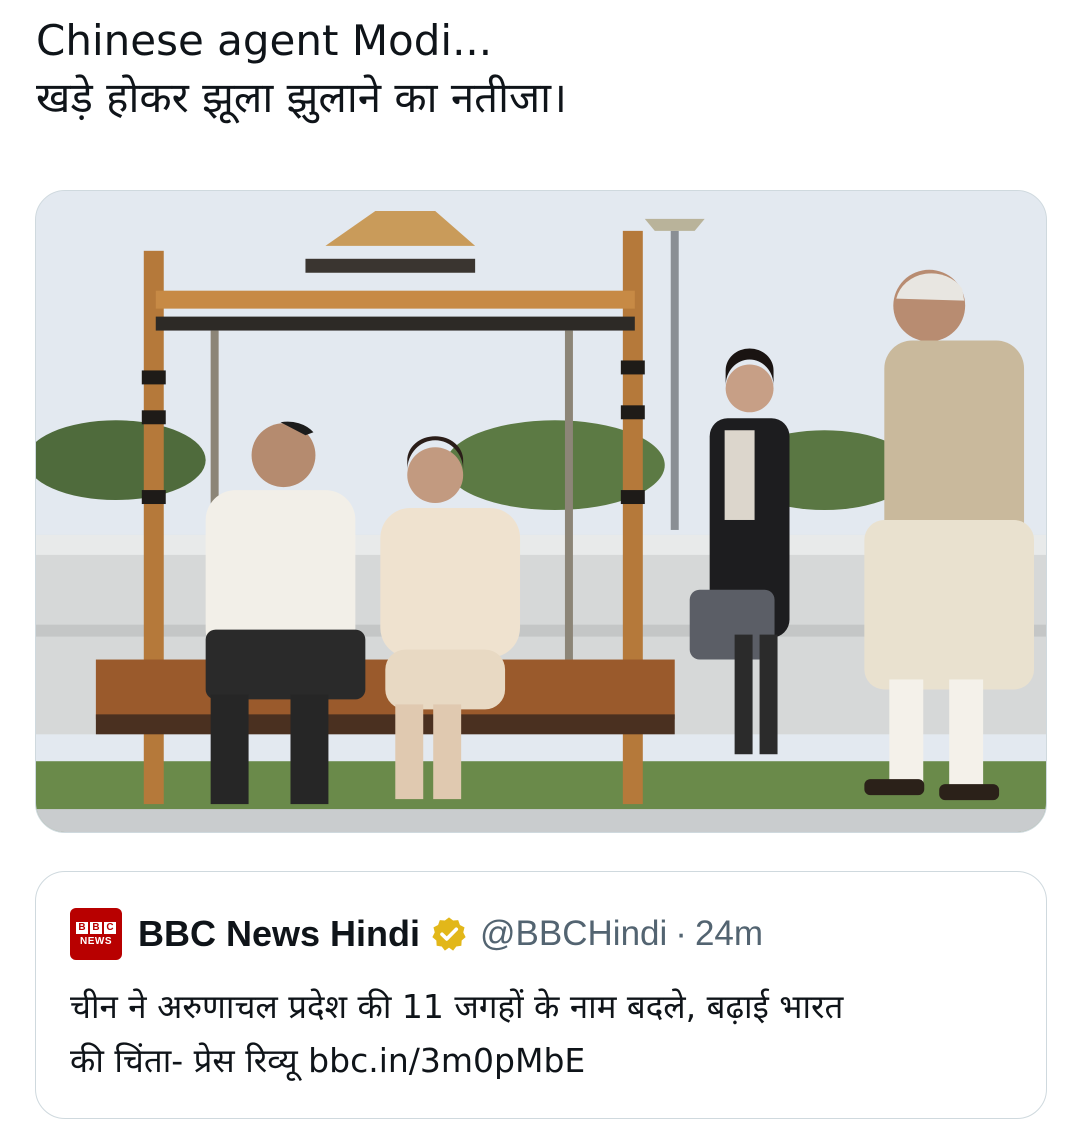 The width and height of the screenshot is (1080, 1129). What do you see at coordinates (446, 1060) in the screenshot?
I see `quoted-link: bbc.in/3m0pMbE` at bounding box center [446, 1060].